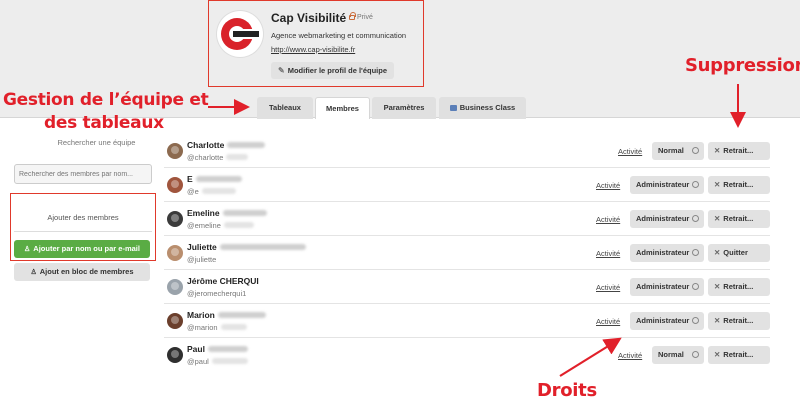 Image resolution: width=800 pixels, height=414 pixels. Describe the element at coordinates (739, 253) in the screenshot. I see `leave-team-button: ✕ Quitter` at that location.